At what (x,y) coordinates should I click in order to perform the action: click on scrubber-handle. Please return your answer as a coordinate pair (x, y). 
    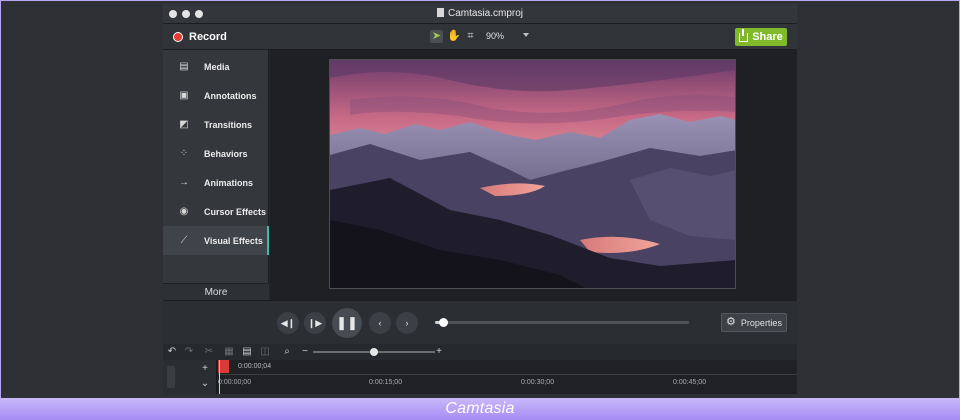
    Looking at the image, I should click on (443, 322).